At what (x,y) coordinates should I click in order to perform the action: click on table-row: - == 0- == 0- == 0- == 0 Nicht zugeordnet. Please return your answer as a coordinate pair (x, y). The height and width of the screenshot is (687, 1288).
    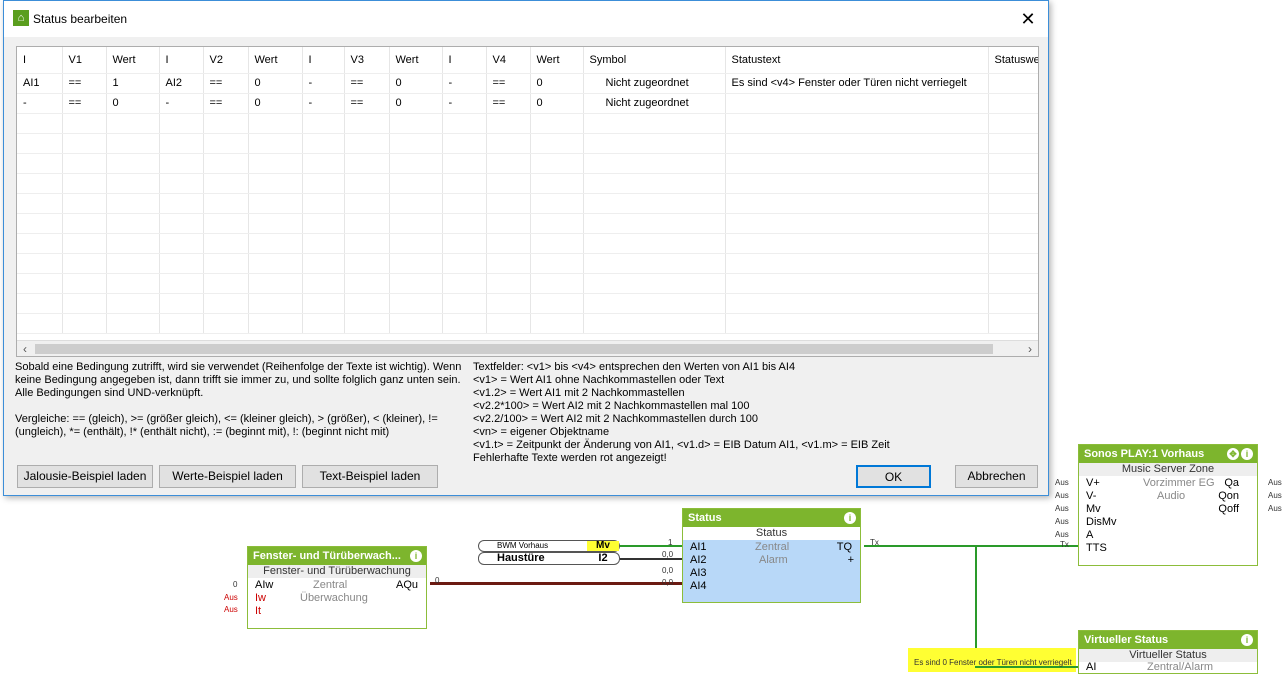
    Looking at the image, I should click on (527, 103).